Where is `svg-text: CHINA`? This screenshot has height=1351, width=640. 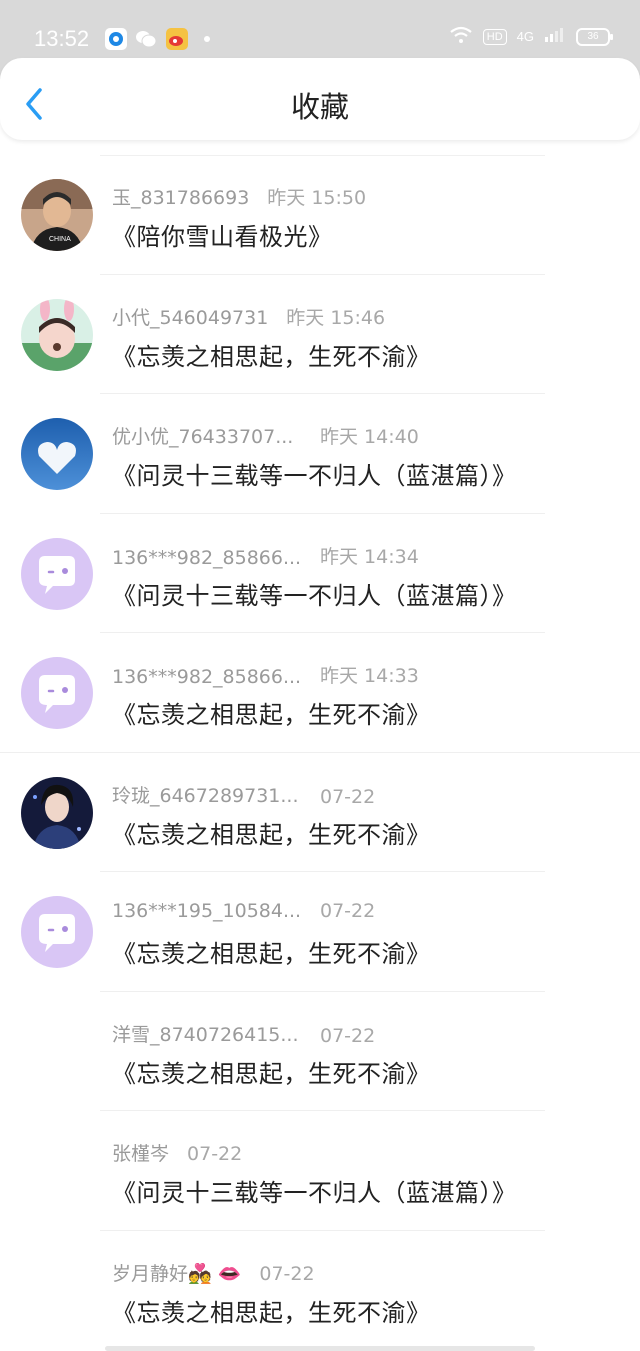
svg-text: CHINA is located at coordinates (60, 239).